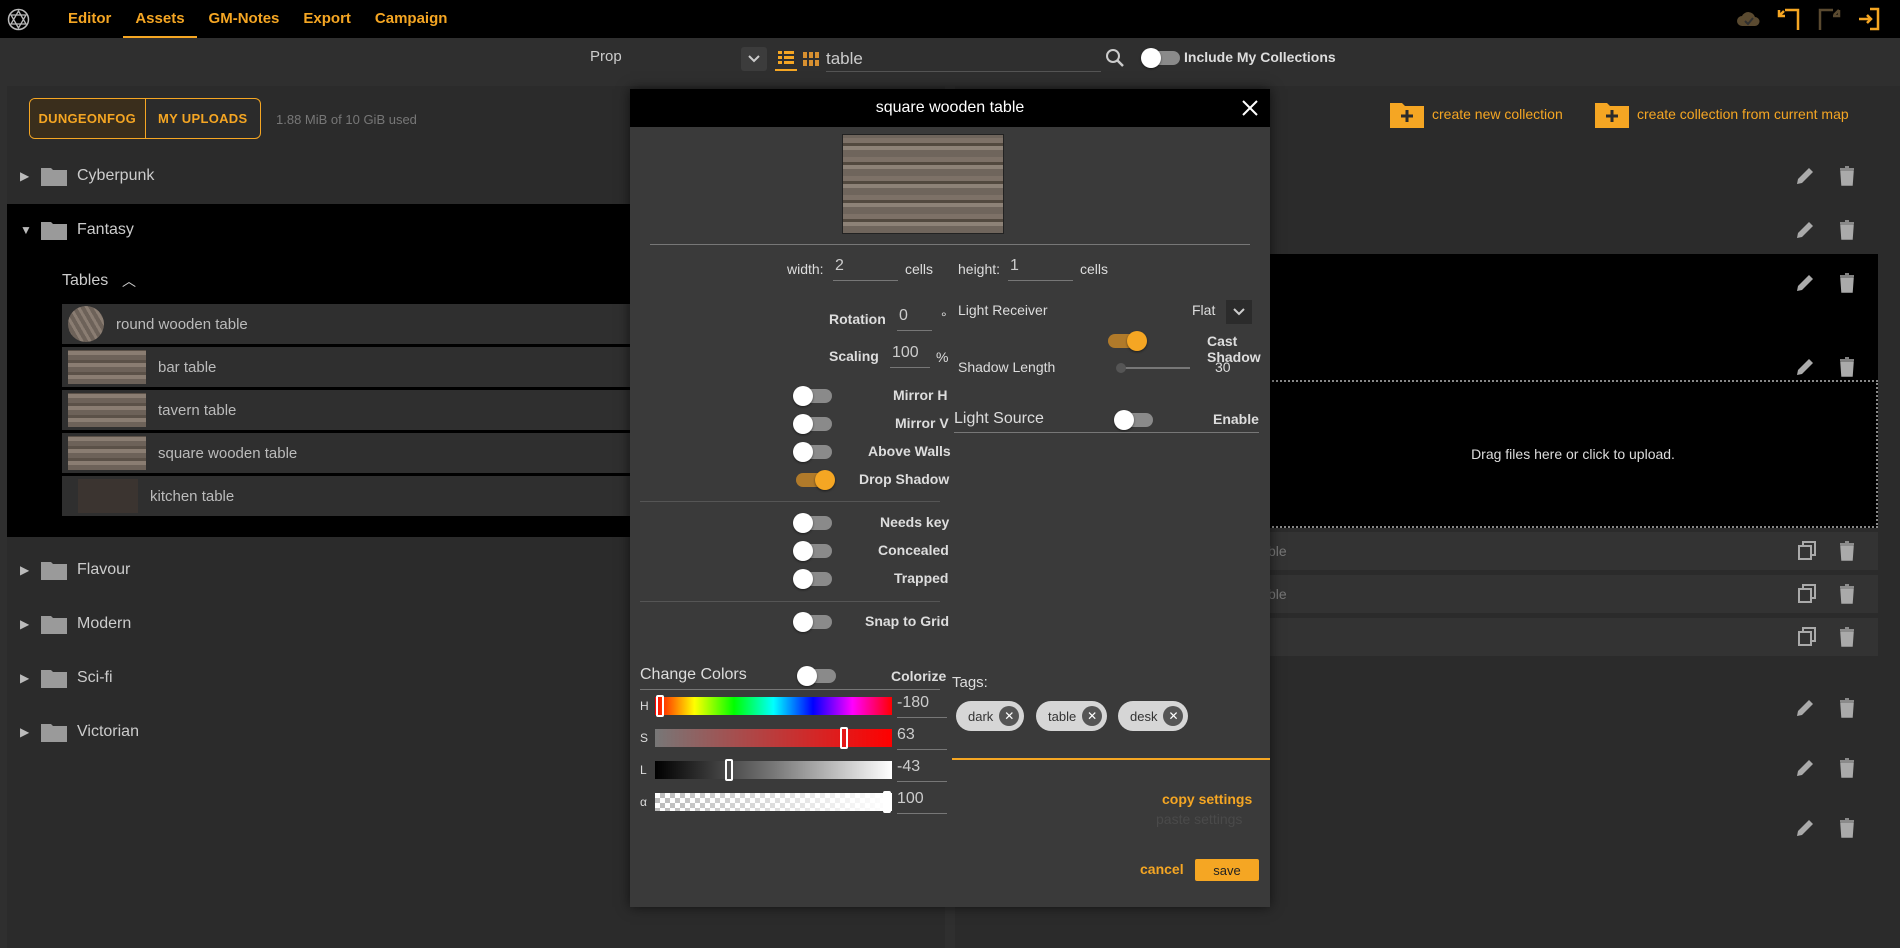 The height and width of the screenshot is (948, 1900). I want to click on menu-export: Export, so click(327, 19).